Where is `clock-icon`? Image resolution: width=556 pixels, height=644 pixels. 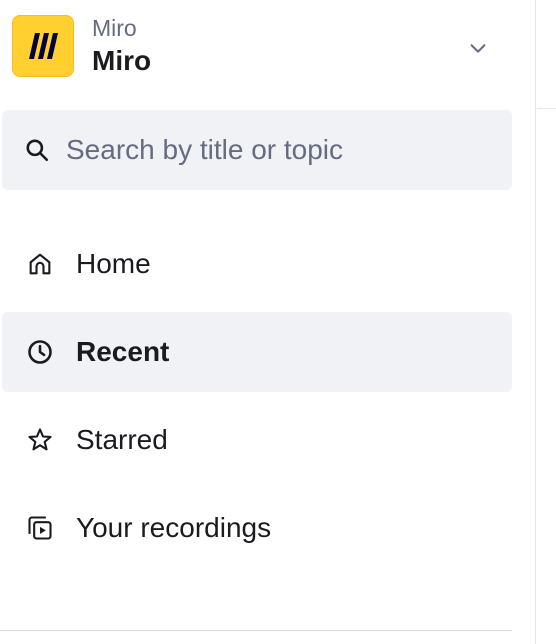
clock-icon is located at coordinates (40, 352).